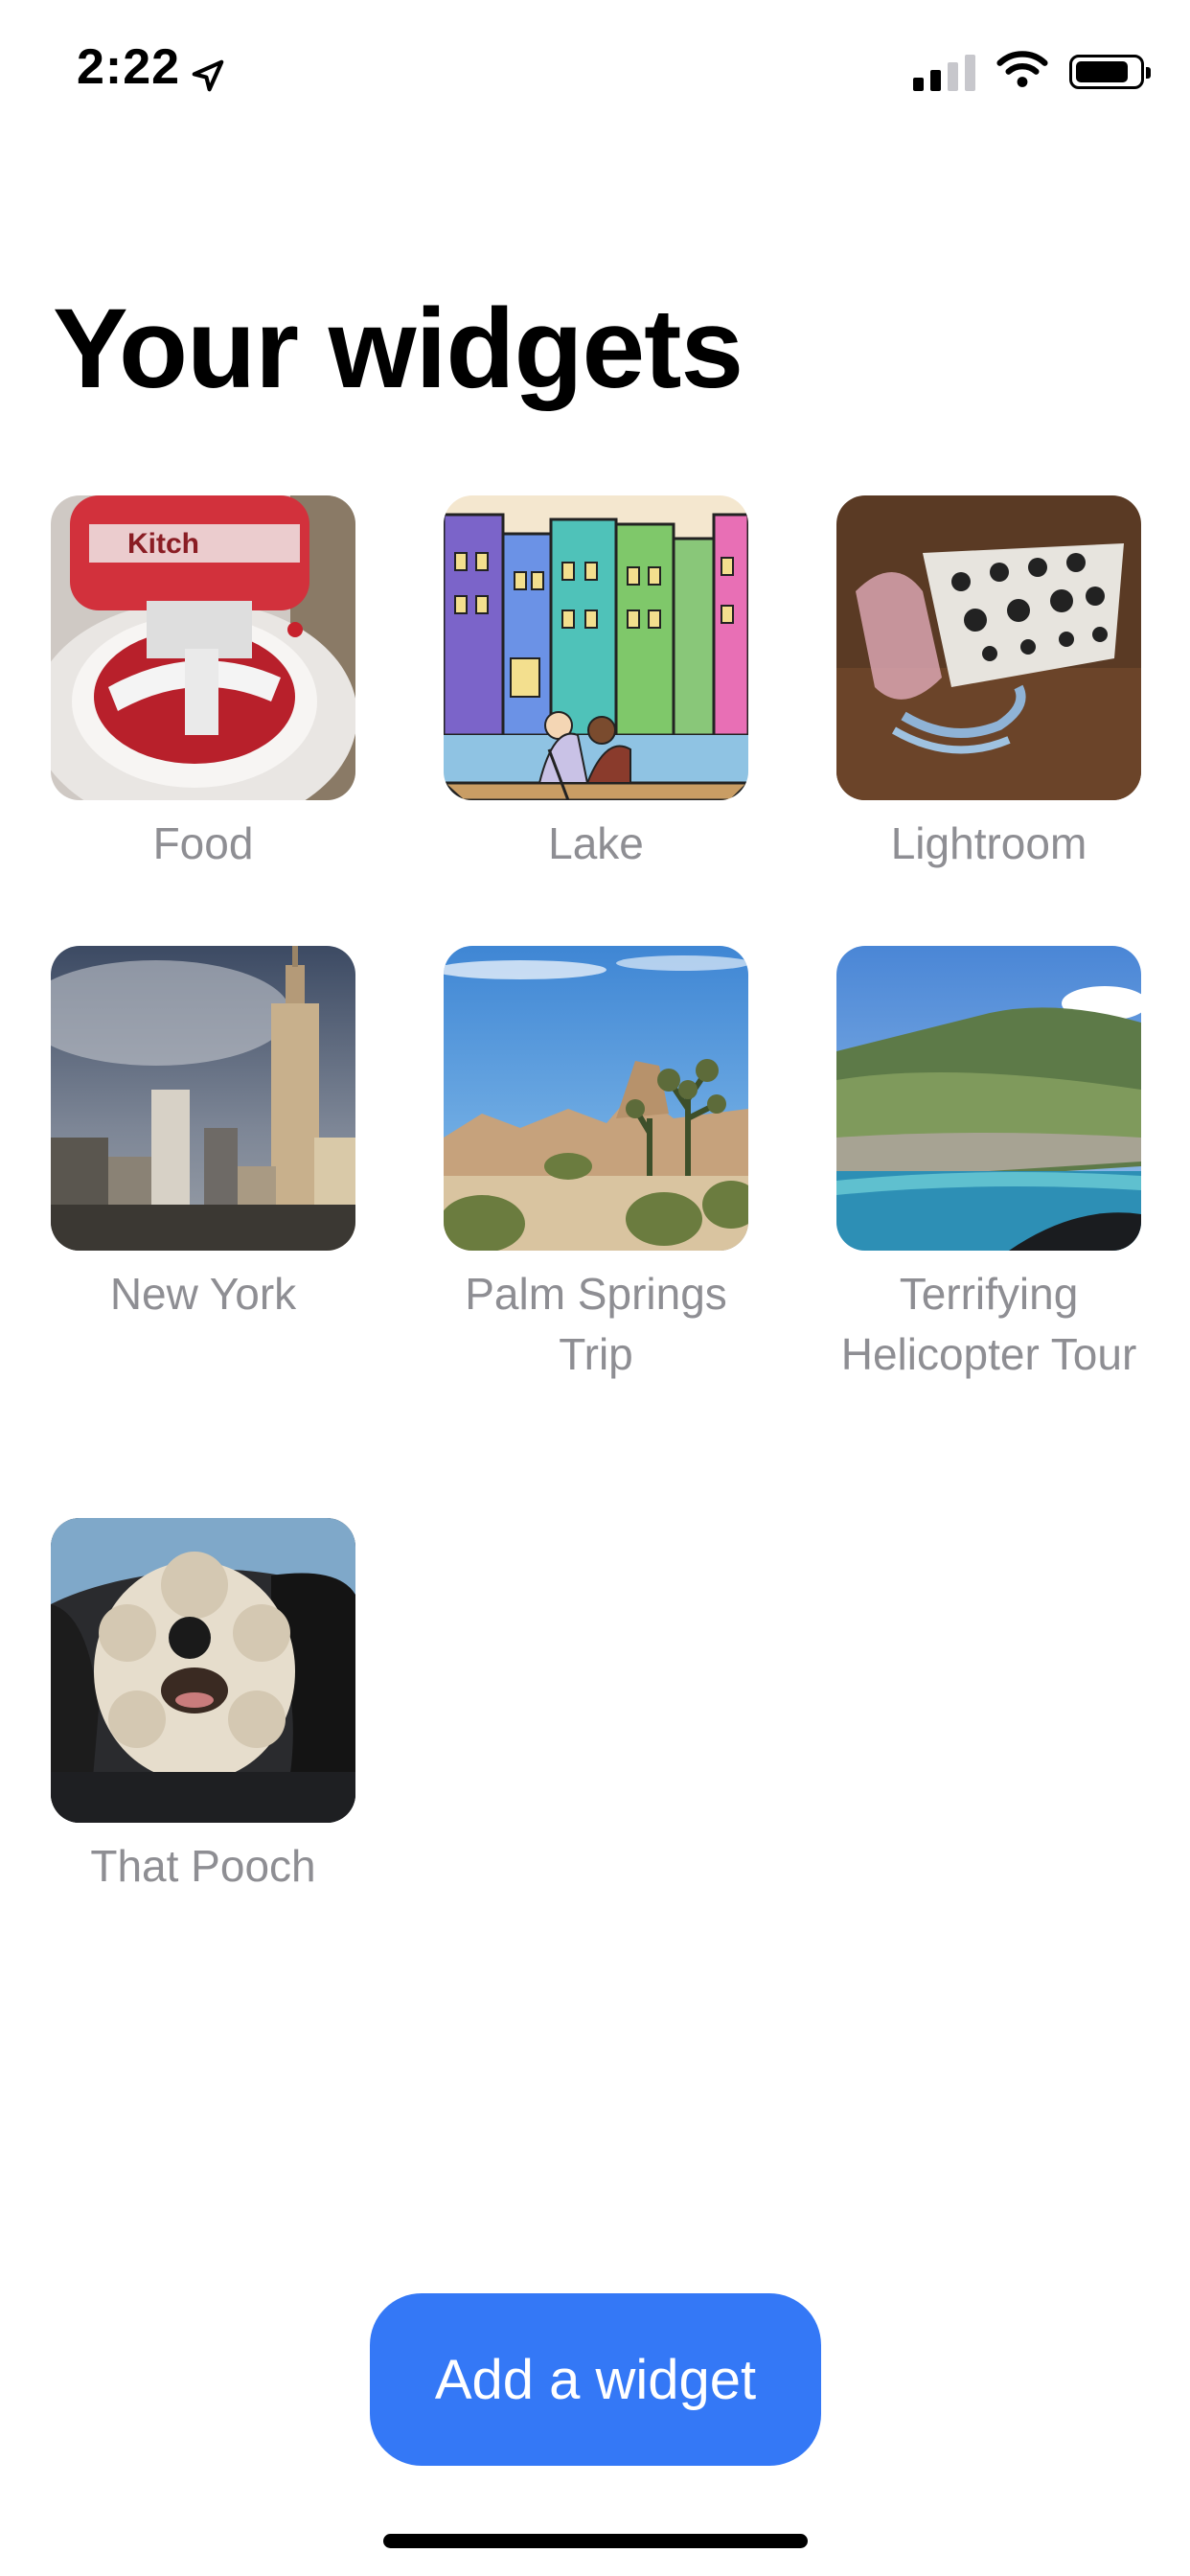 The width and height of the screenshot is (1190, 2576). Describe the element at coordinates (988, 1324) in the screenshot. I see `widget-label: Terrifying Helicopter Tour` at that location.